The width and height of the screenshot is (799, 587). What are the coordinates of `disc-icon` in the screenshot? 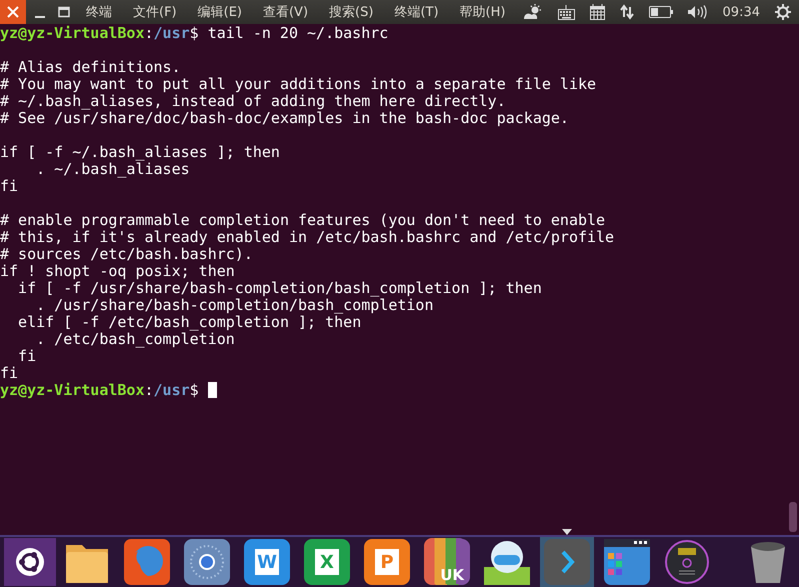 It's located at (687, 562).